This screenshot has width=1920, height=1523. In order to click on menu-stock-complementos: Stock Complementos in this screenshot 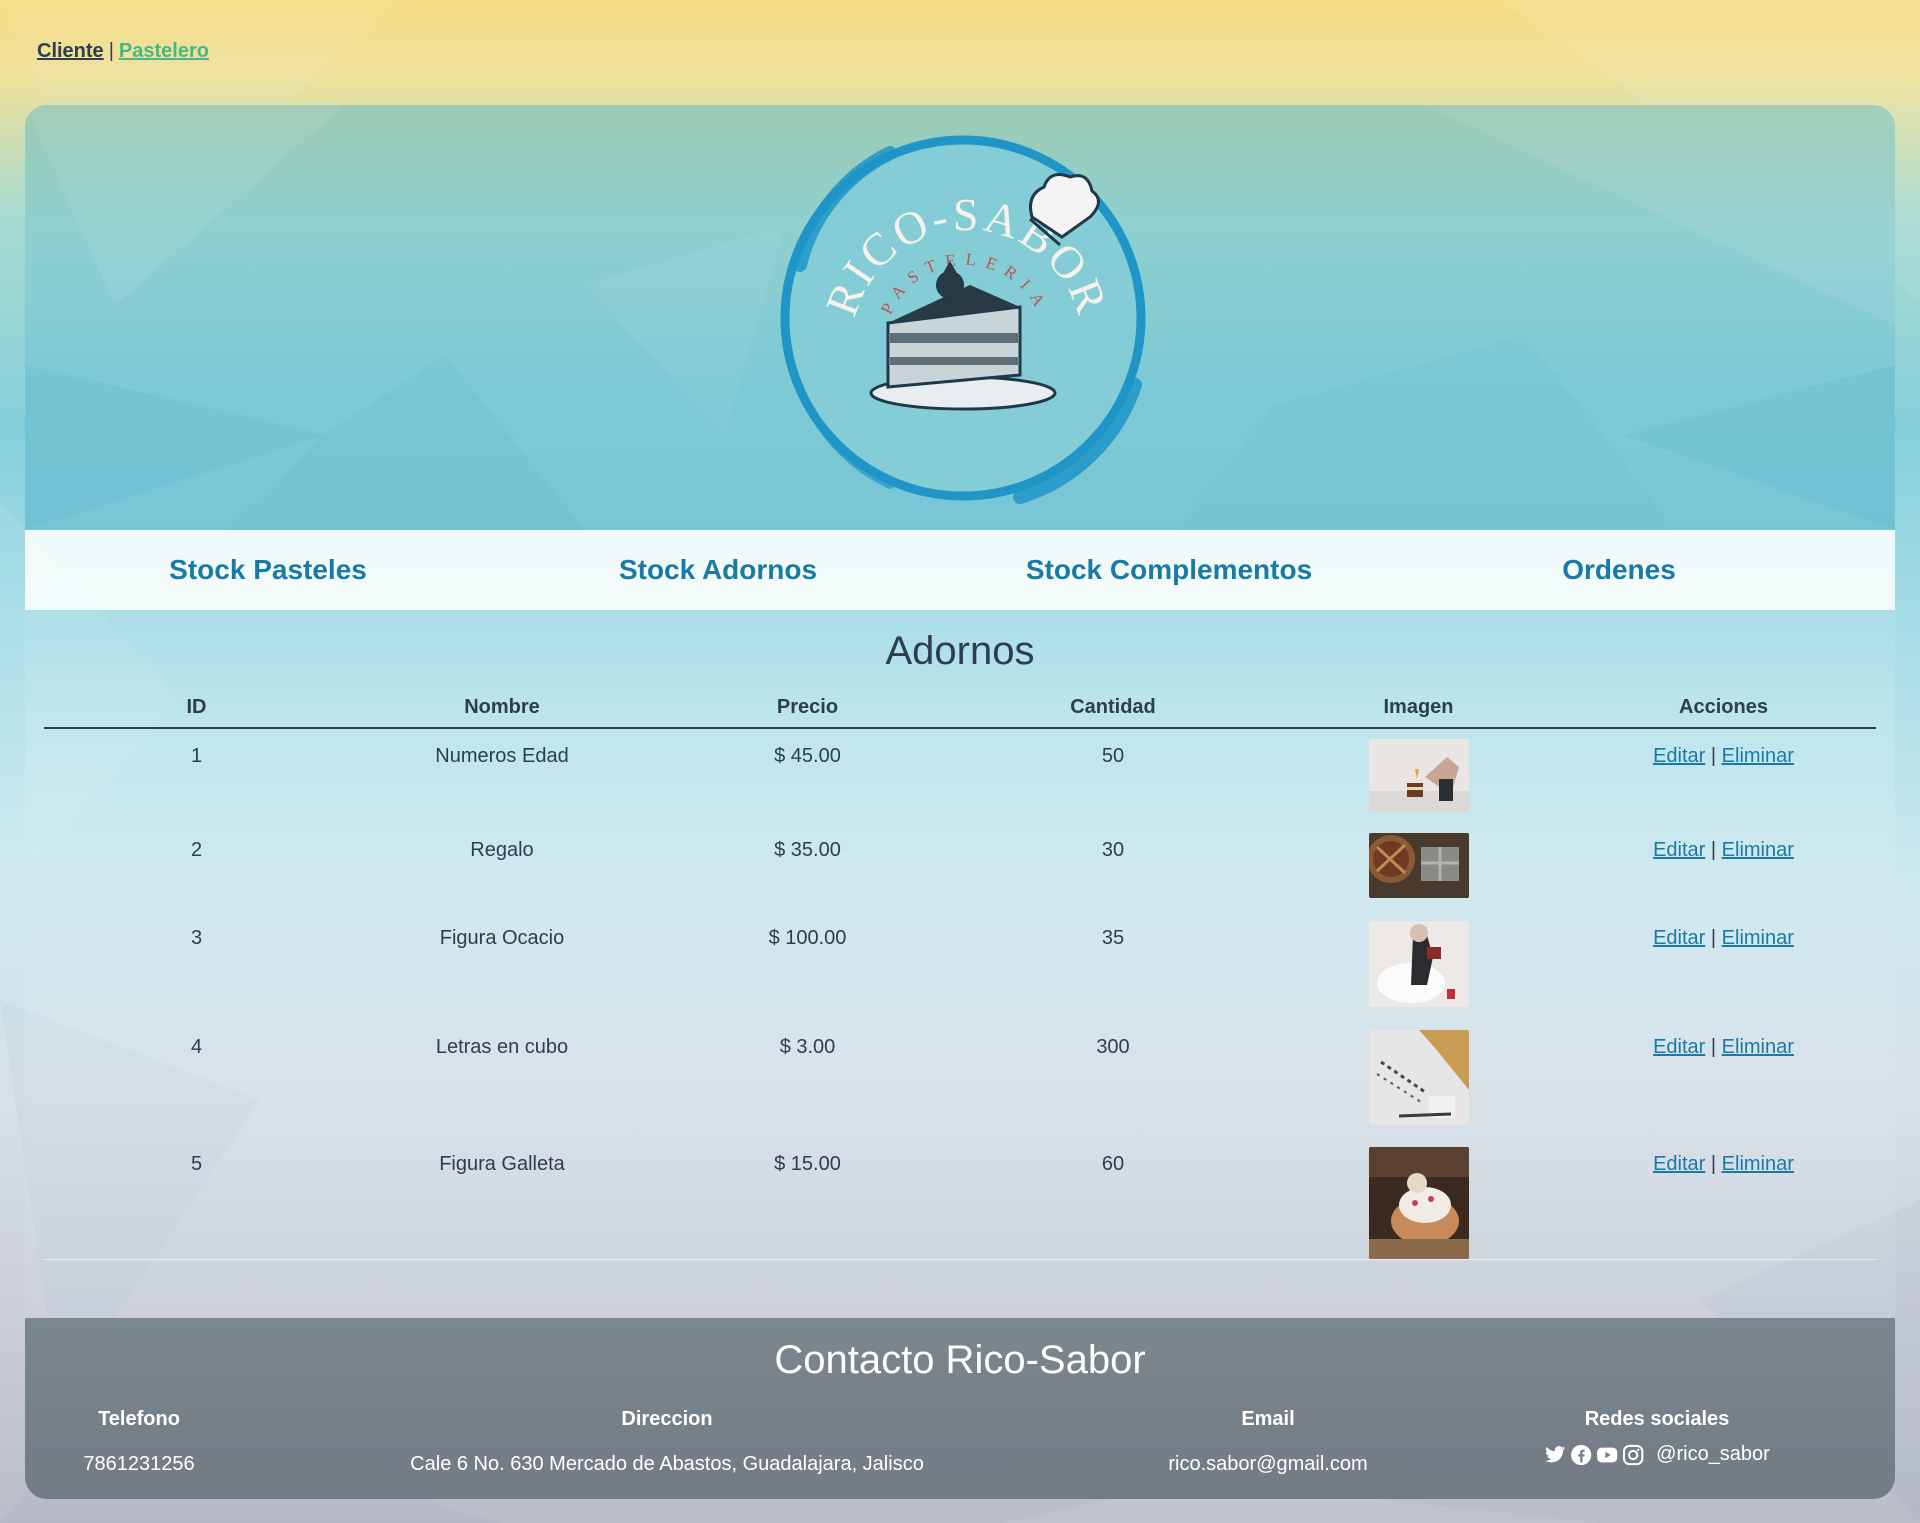, I will do `click(1169, 570)`.